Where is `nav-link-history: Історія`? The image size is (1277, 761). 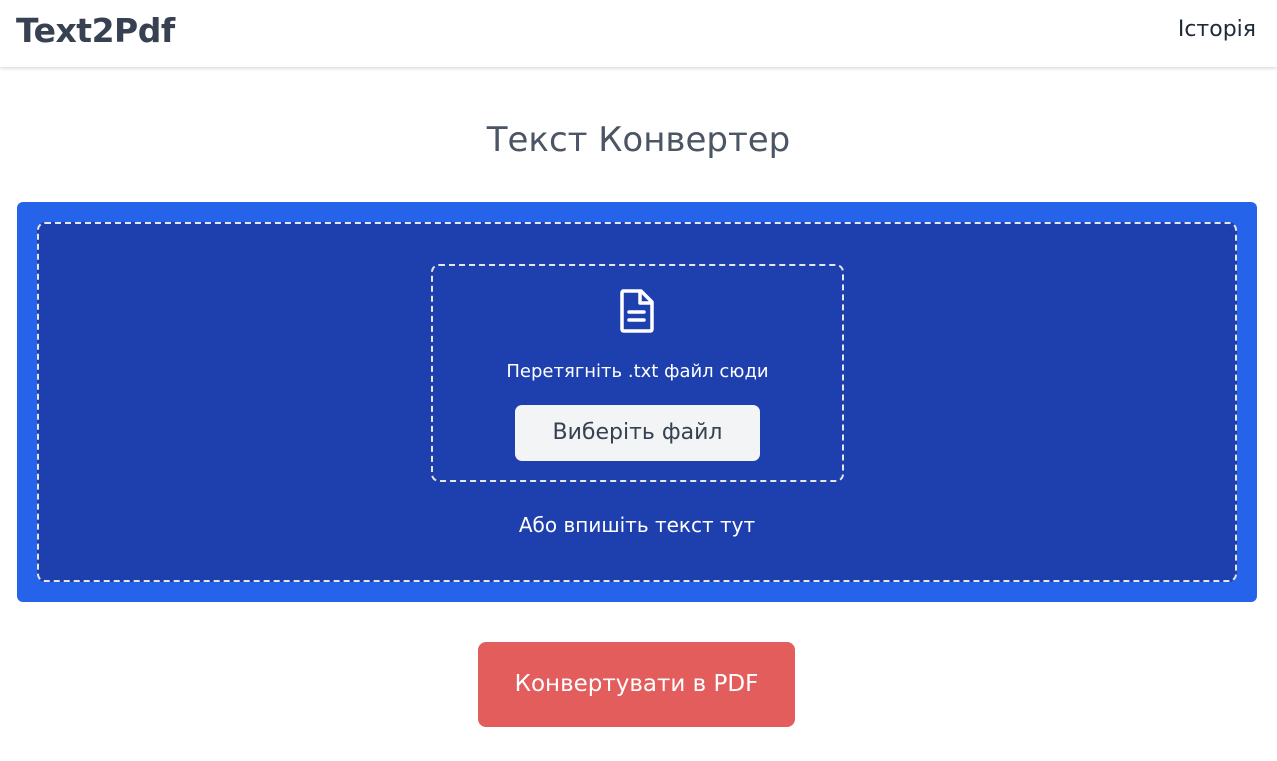 nav-link-history: Історія is located at coordinates (1217, 30).